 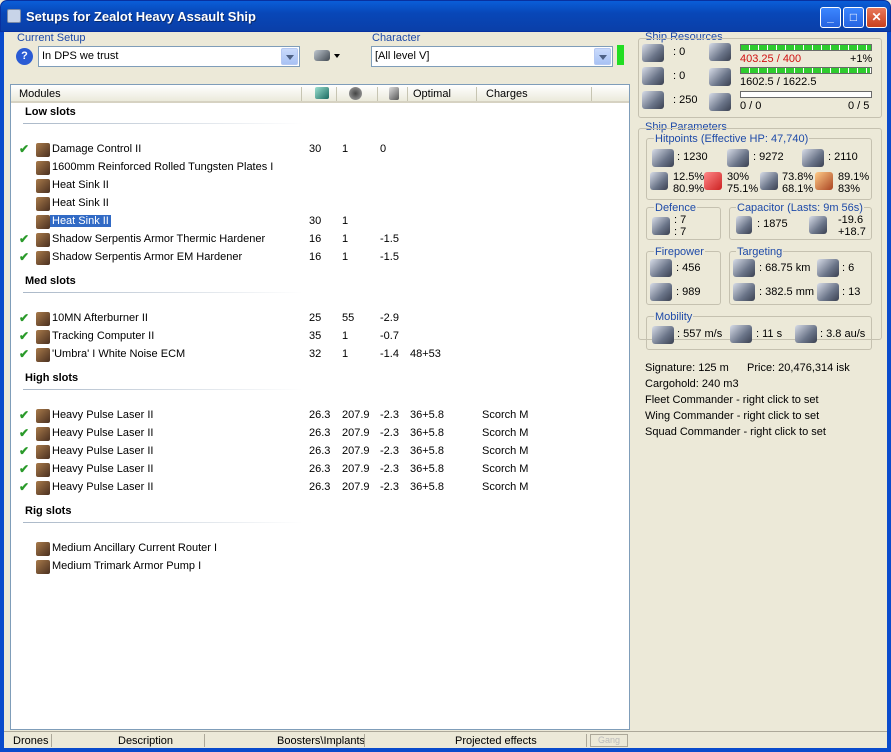 I want to click on boosters-implants-tab: Boosters\Implants, so click(x=321, y=741).